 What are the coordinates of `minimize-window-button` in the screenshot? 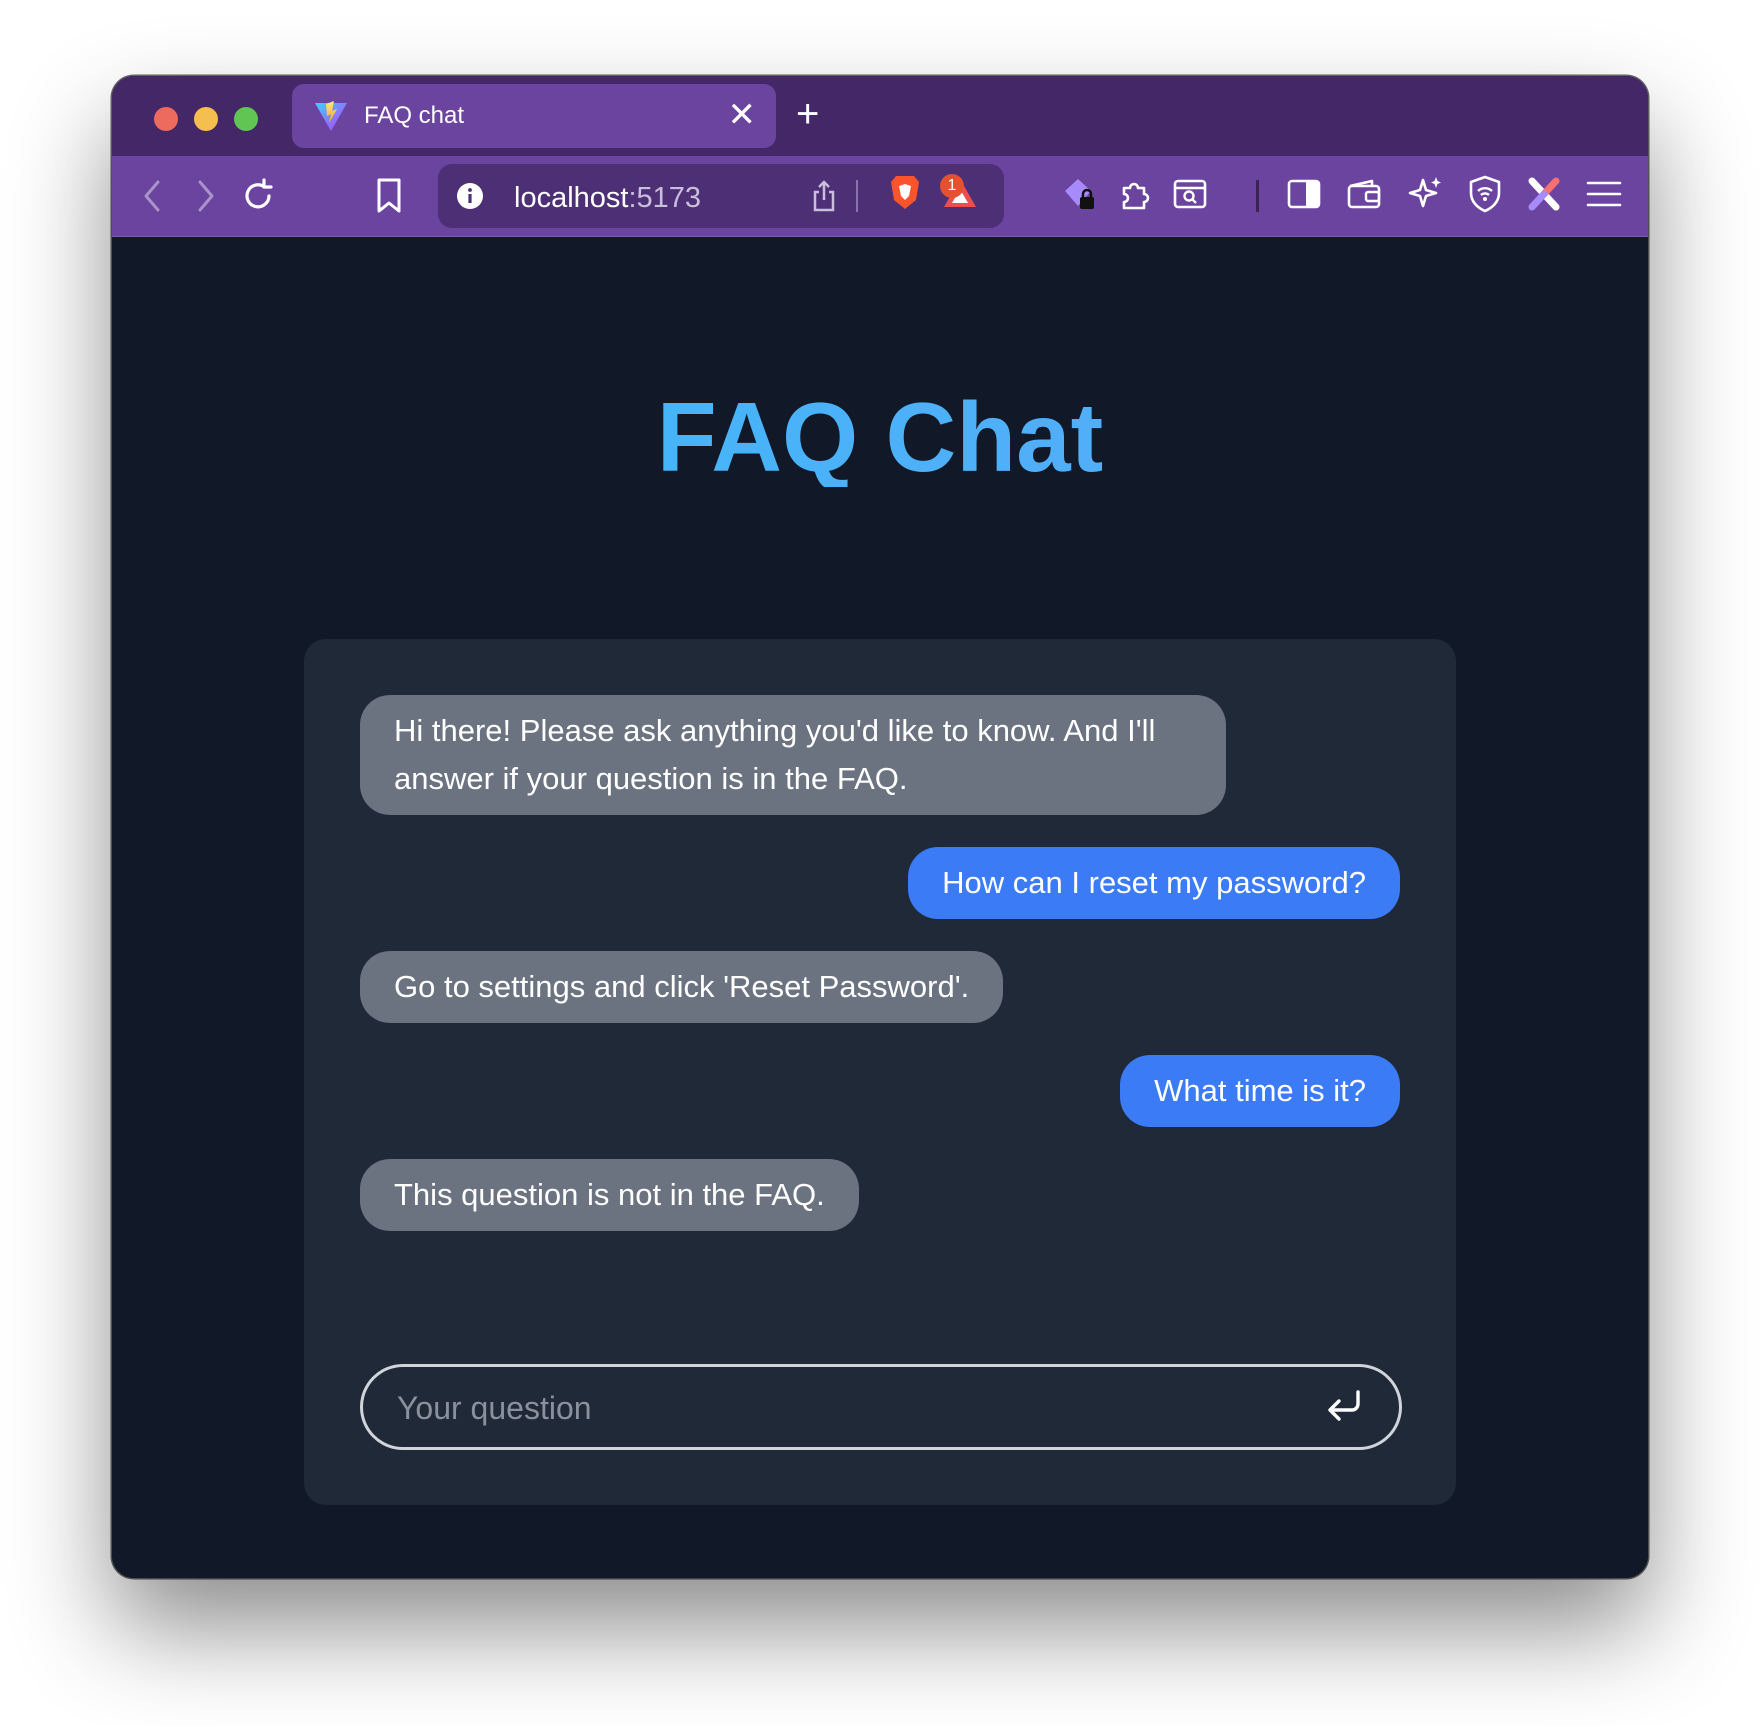 It's located at (206, 119).